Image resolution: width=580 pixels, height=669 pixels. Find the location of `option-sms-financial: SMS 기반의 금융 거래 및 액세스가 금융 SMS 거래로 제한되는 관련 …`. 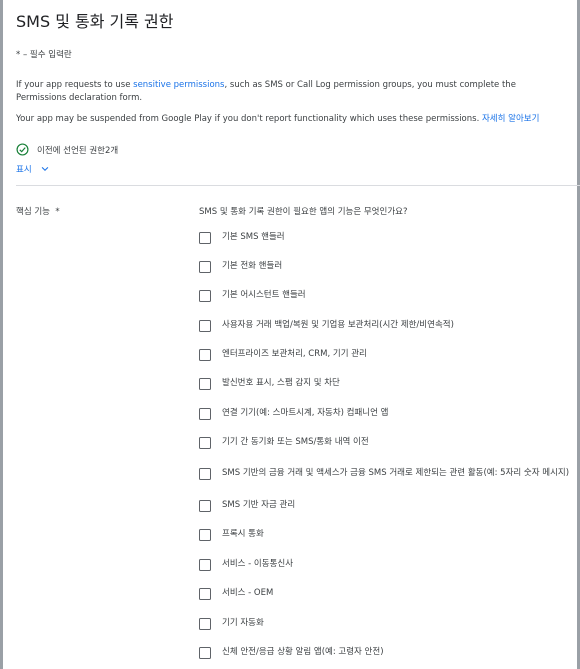

option-sms-financial: SMS 기반의 금융 거래 및 액세스가 금융 SMS 거래로 제한되는 관련 … is located at coordinates (389, 473).